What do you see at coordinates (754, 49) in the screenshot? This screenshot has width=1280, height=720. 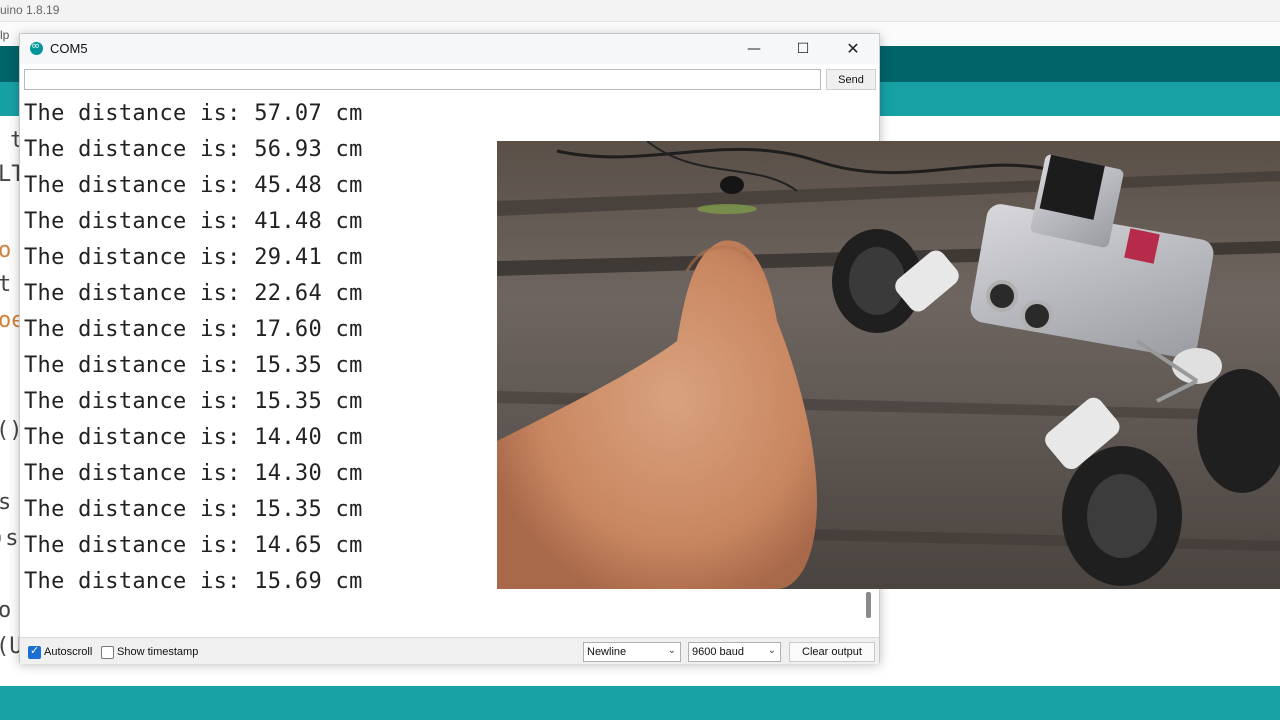 I see `minimize-icon: —` at bounding box center [754, 49].